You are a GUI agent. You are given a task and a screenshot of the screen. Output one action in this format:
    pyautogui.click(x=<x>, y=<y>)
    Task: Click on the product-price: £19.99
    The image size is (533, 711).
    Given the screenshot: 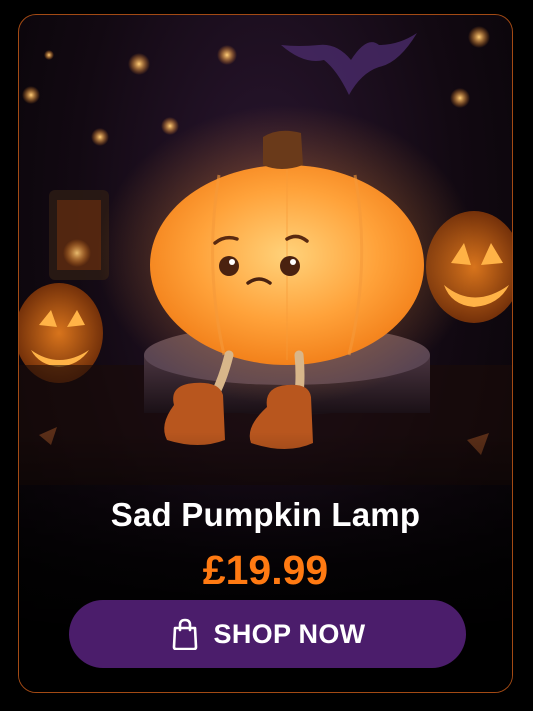 What is the action you would take?
    pyautogui.click(x=265, y=570)
    